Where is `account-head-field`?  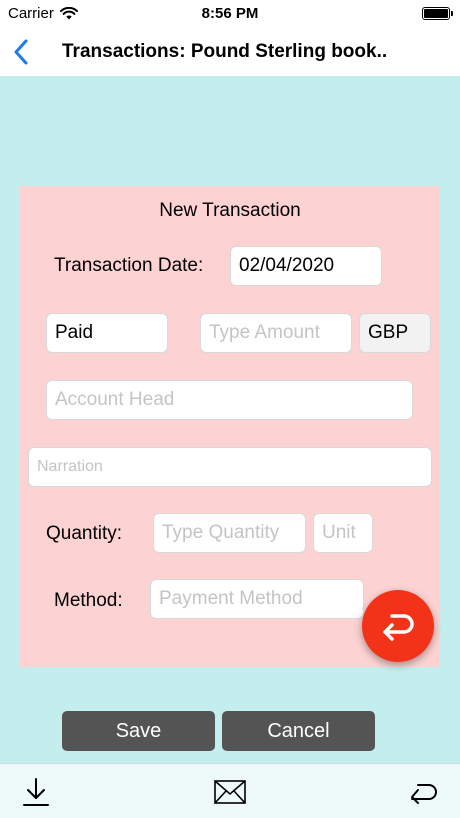
account-head-field is located at coordinates (229, 400).